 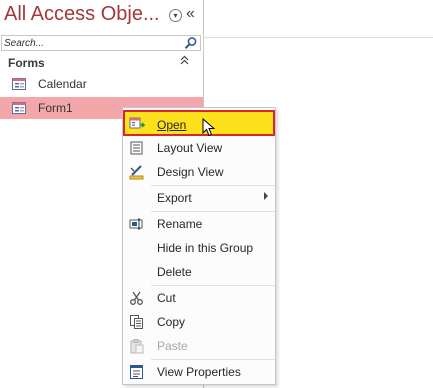 I want to click on menu-item-label: Delete, so click(x=174, y=272).